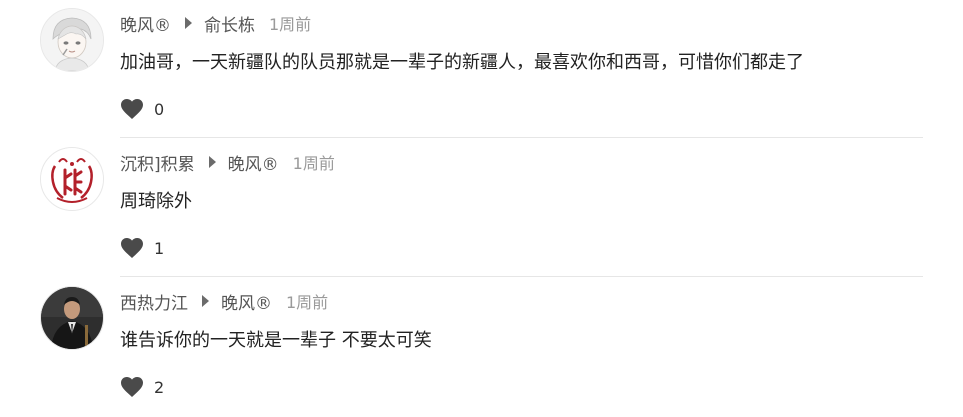 Image resolution: width=963 pixels, height=417 pixels. I want to click on like-area: 1, so click(142, 248).